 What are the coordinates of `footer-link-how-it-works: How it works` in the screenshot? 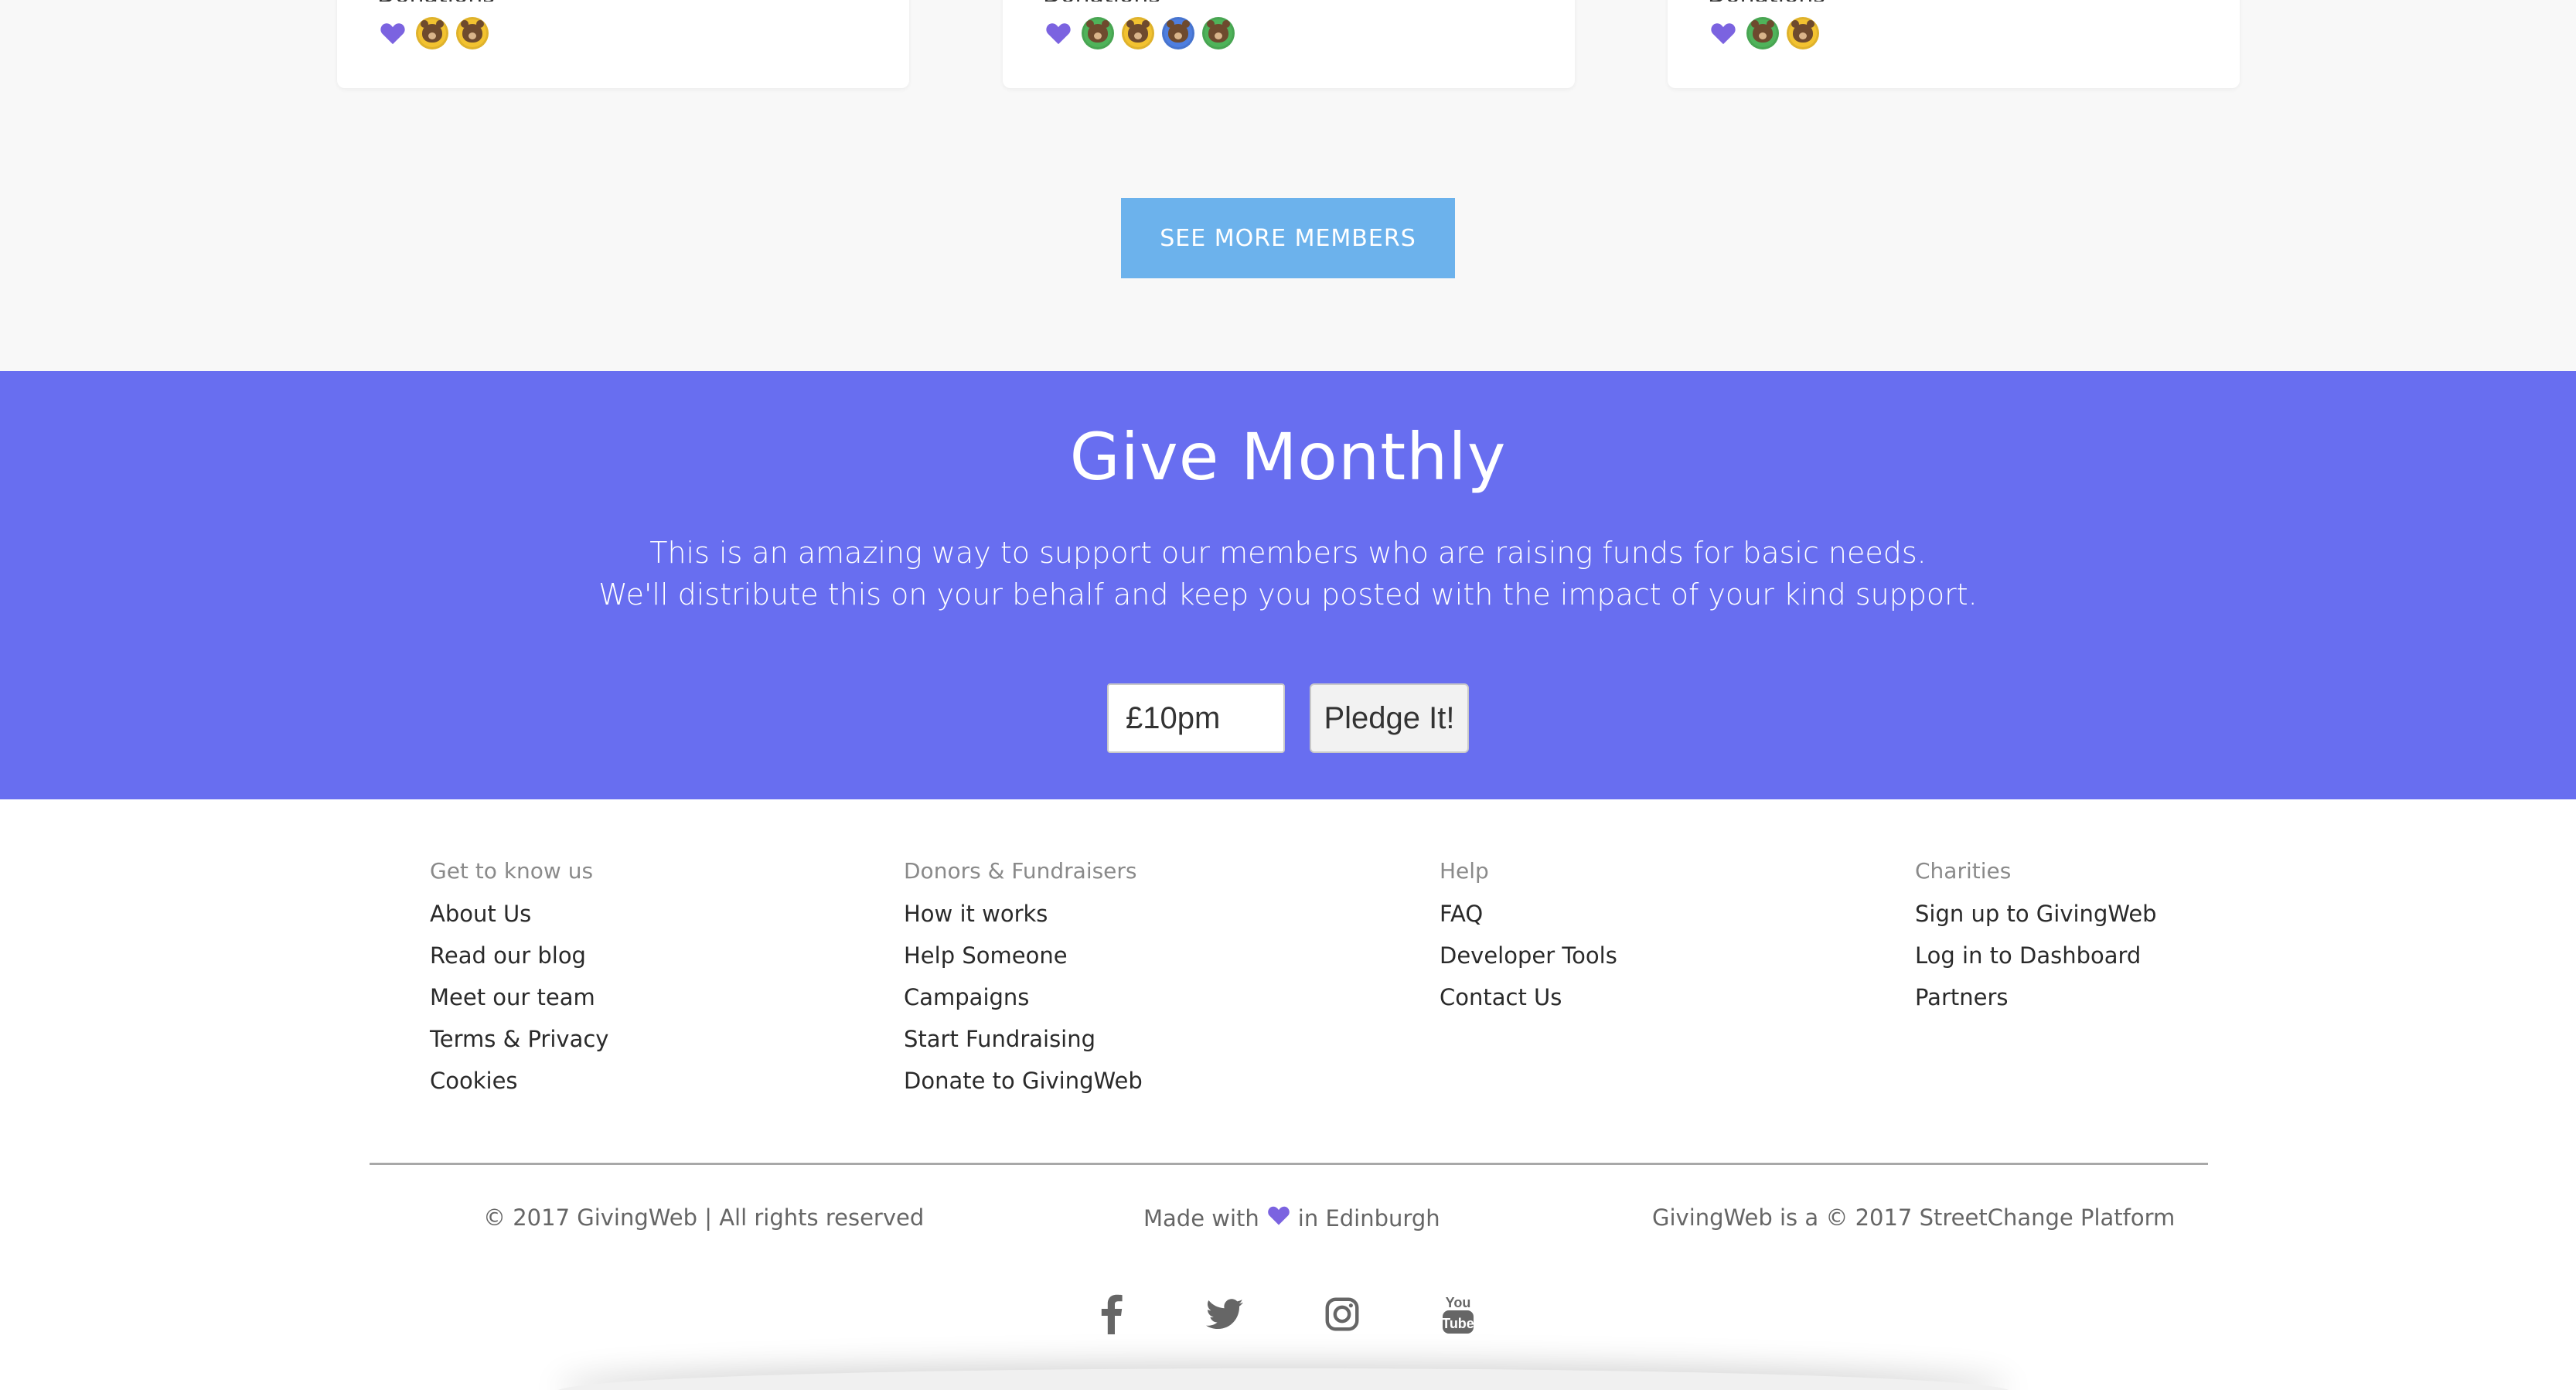 It's located at (1023, 921).